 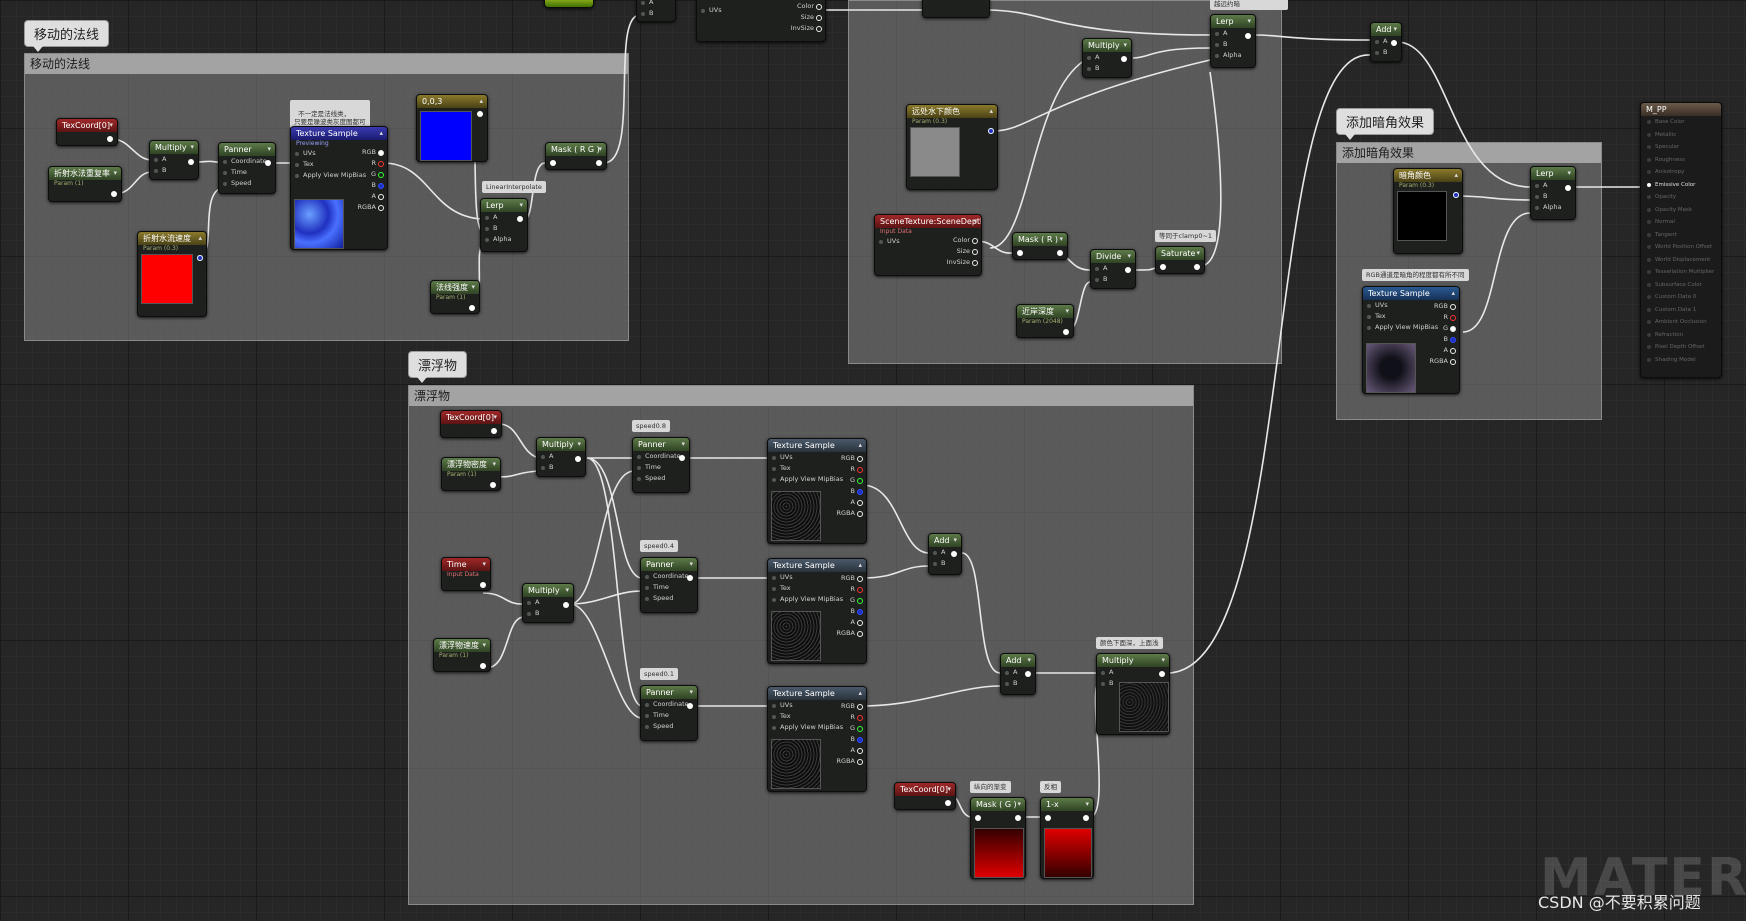 I want to click on multiply-node-2: Multiply ▾ A B, so click(x=561, y=457).